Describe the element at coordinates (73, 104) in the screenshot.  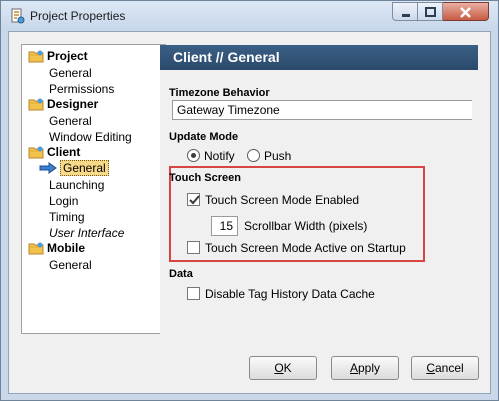
I see `tree-node-label: Designer` at that location.